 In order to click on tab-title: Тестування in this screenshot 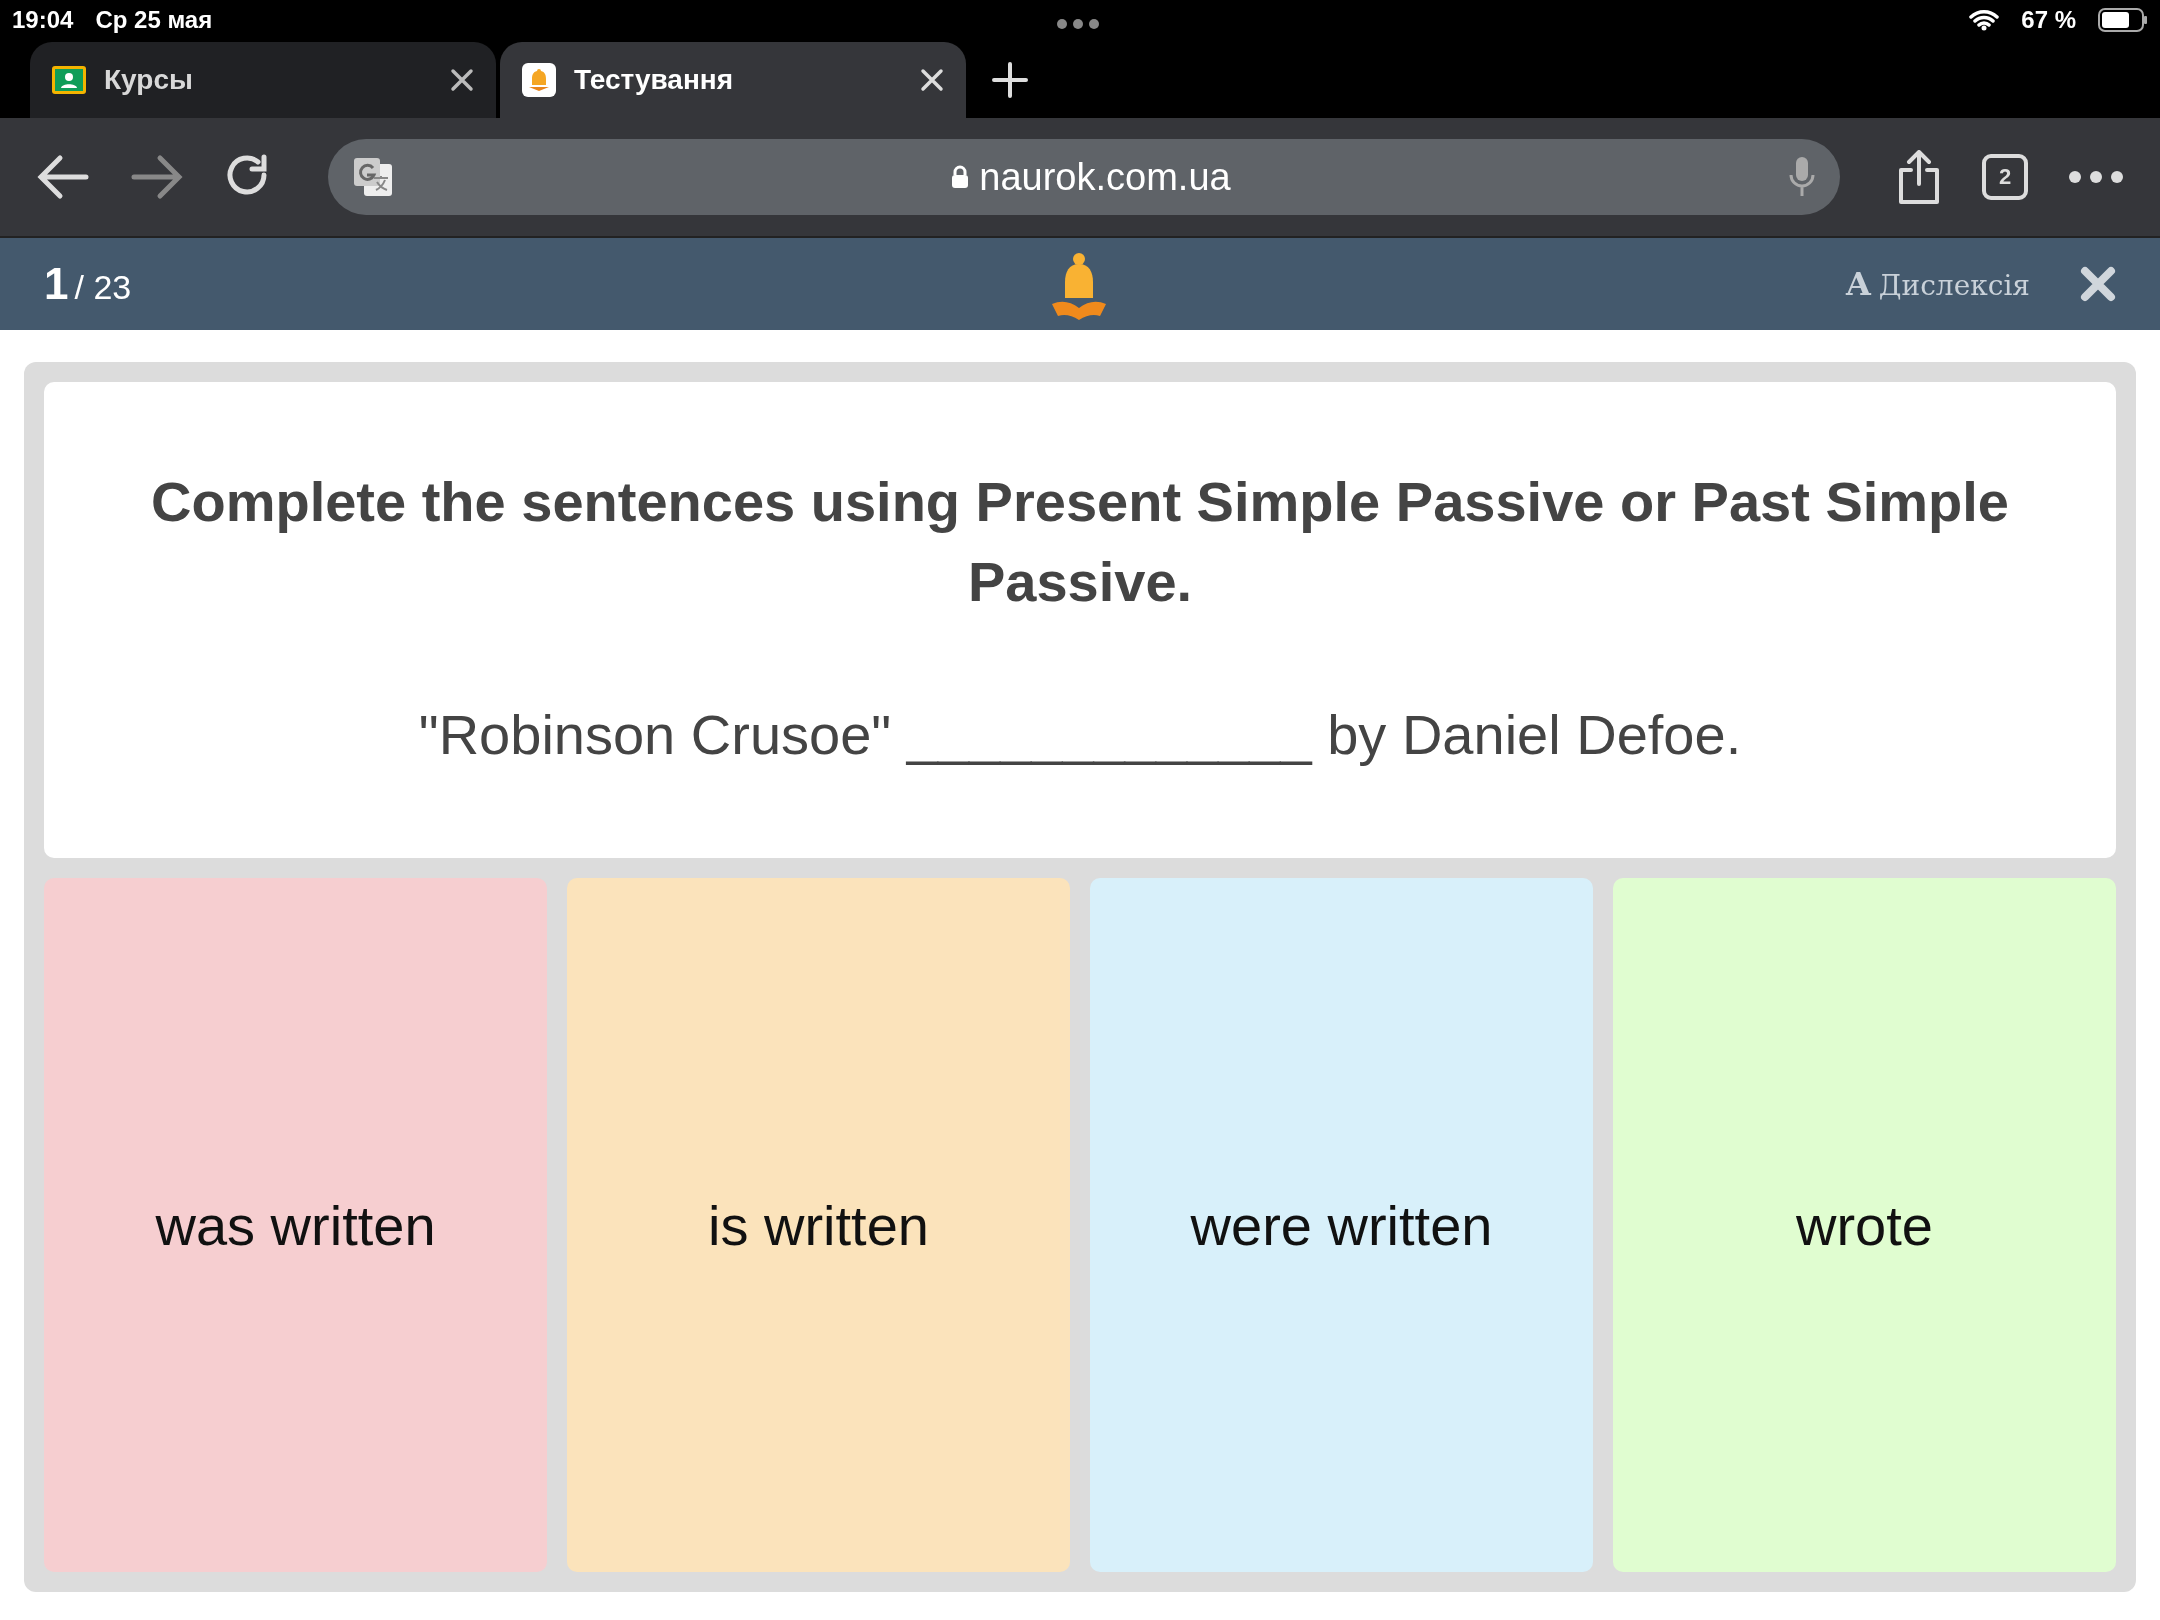, I will do `click(654, 80)`.